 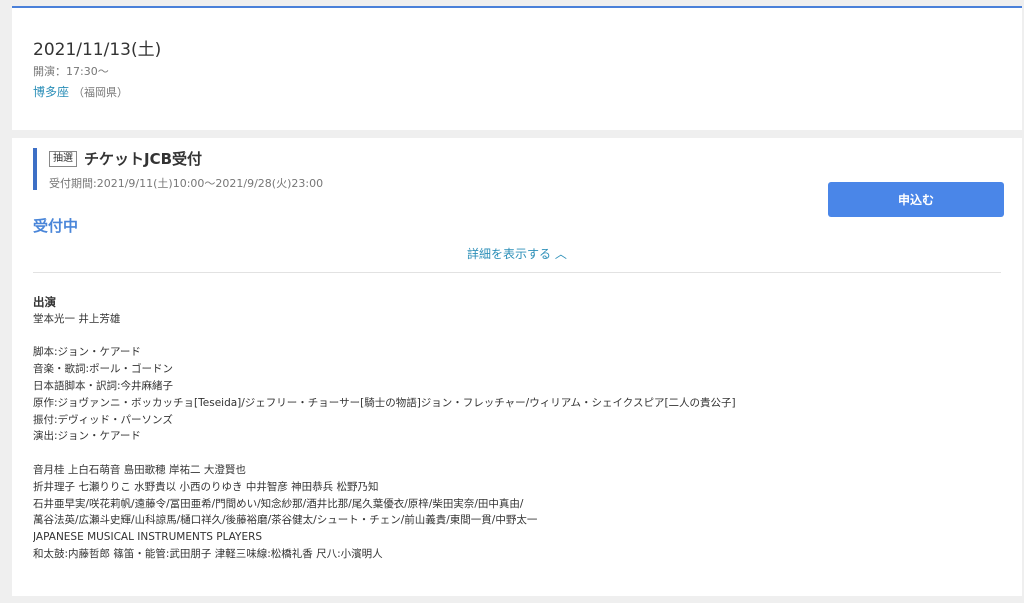 What do you see at coordinates (143, 159) in the screenshot?
I see `ticket-title: チケットJCB受付` at bounding box center [143, 159].